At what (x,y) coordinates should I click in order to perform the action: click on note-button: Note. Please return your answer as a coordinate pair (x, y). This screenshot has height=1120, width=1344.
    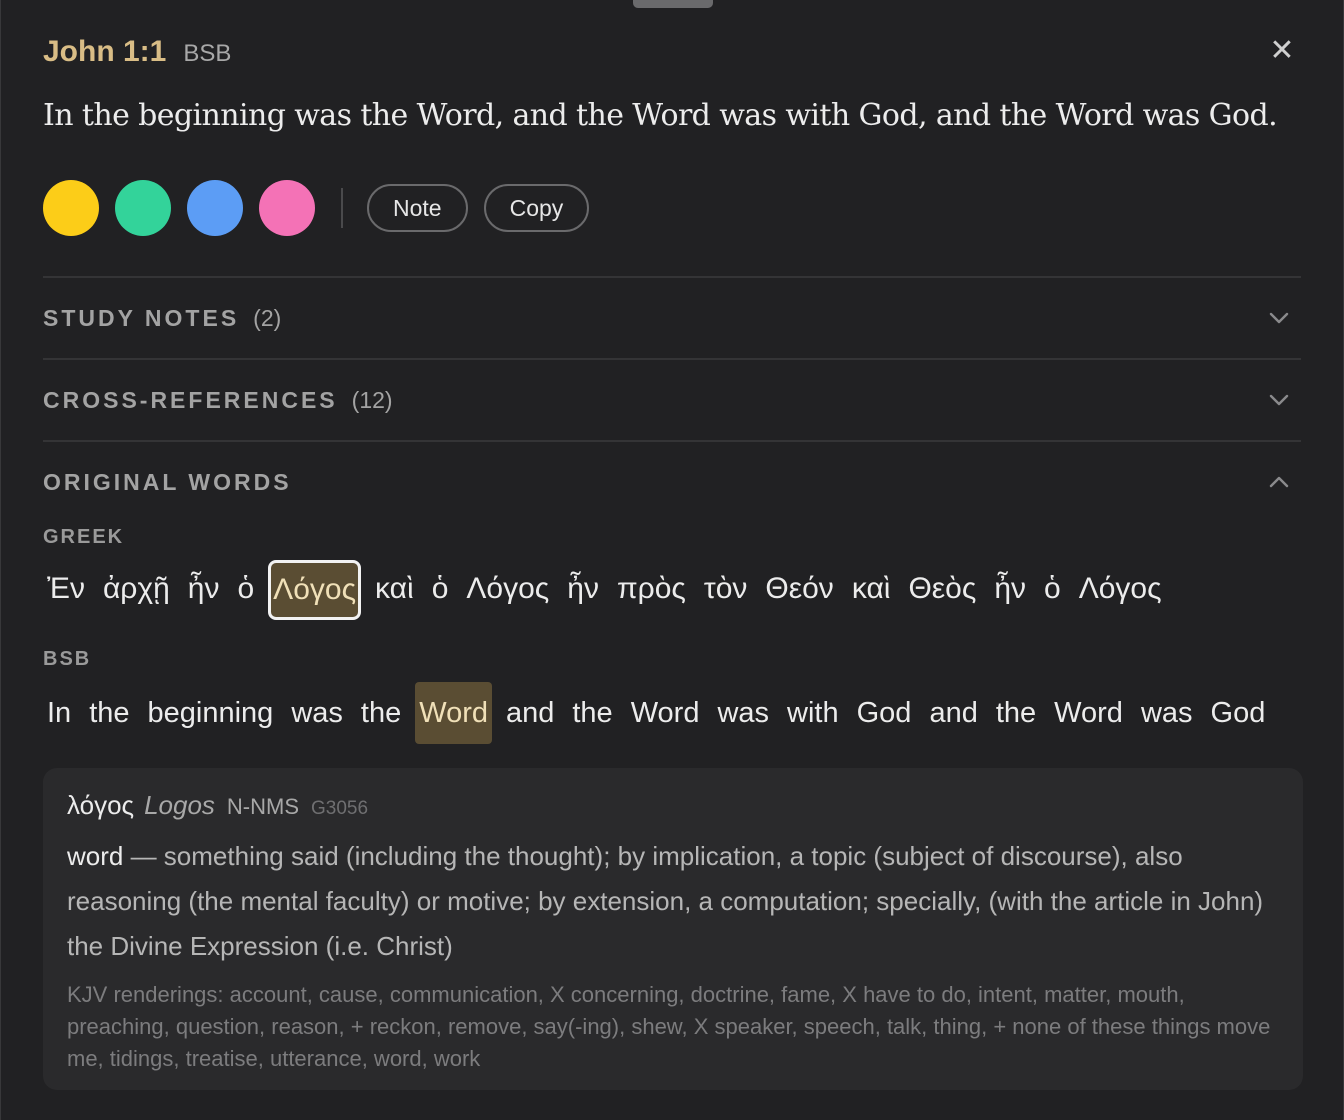
    Looking at the image, I should click on (417, 208).